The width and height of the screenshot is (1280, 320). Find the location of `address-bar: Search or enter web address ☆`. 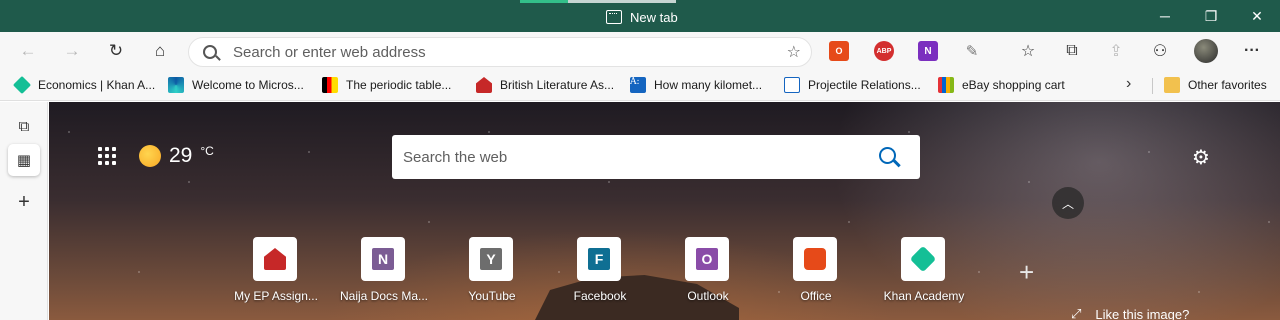

address-bar: Search or enter web address ☆ is located at coordinates (500, 52).